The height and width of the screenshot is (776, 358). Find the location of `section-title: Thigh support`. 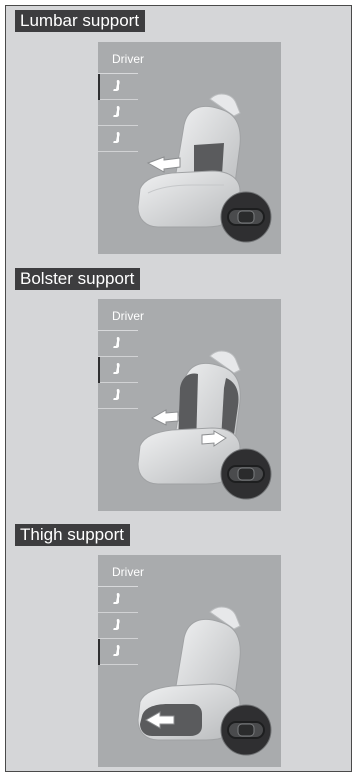

section-title: Thigh support is located at coordinates (72, 535).